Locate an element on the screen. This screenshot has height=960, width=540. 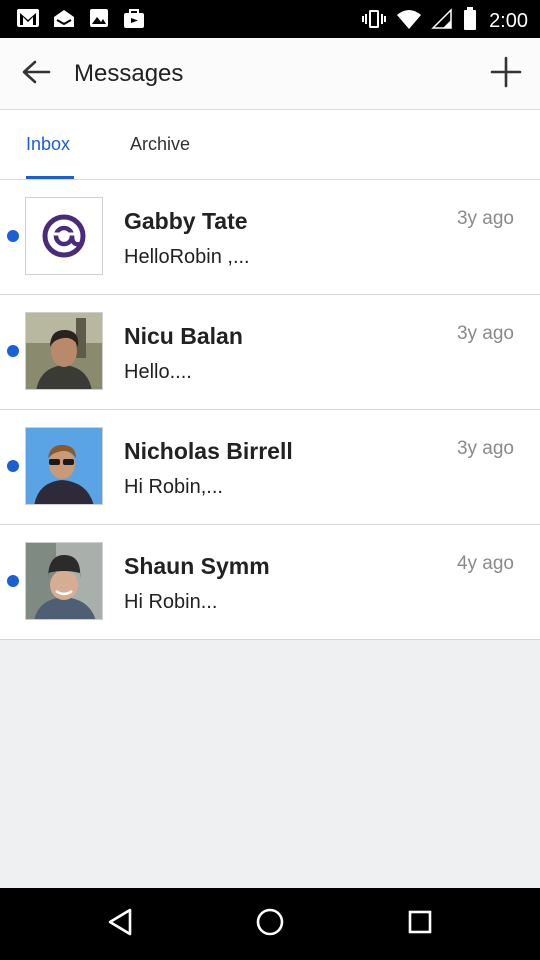
system-nav-bar is located at coordinates (270, 924).